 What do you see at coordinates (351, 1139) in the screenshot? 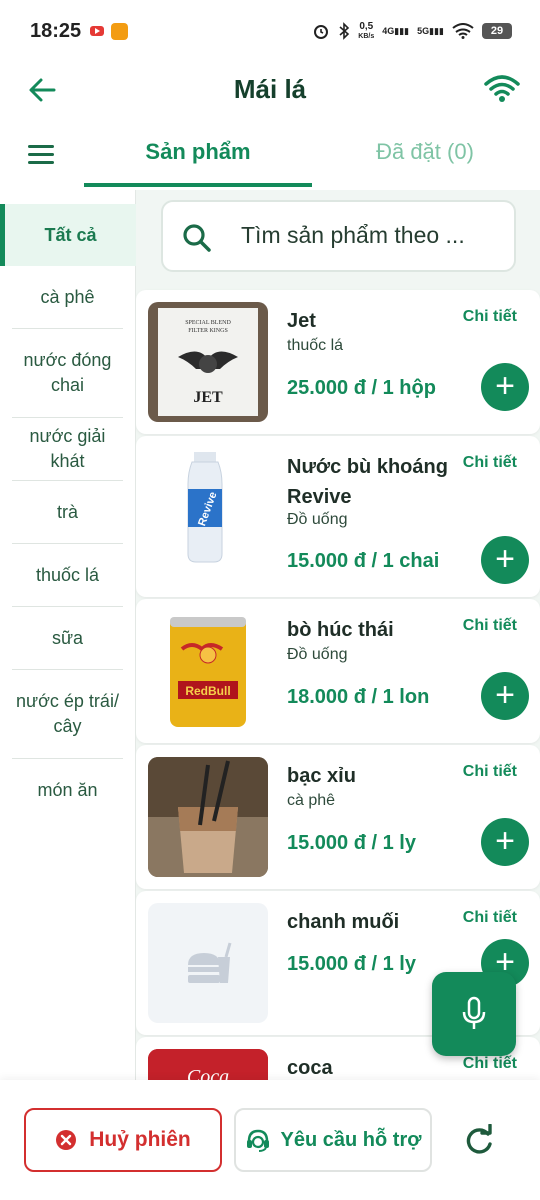
I see `request-support-label: Yêu cầu hỗ trợ` at bounding box center [351, 1139].